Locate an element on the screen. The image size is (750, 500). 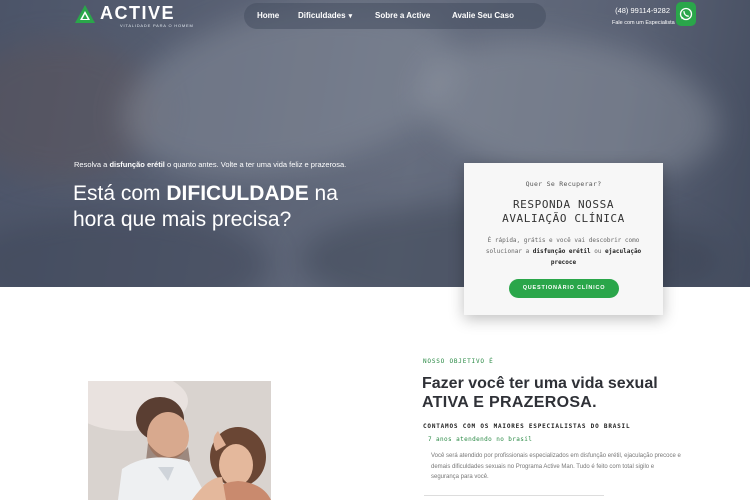
nav-item-label: Avalie Seu Caso is located at coordinates (483, 15).